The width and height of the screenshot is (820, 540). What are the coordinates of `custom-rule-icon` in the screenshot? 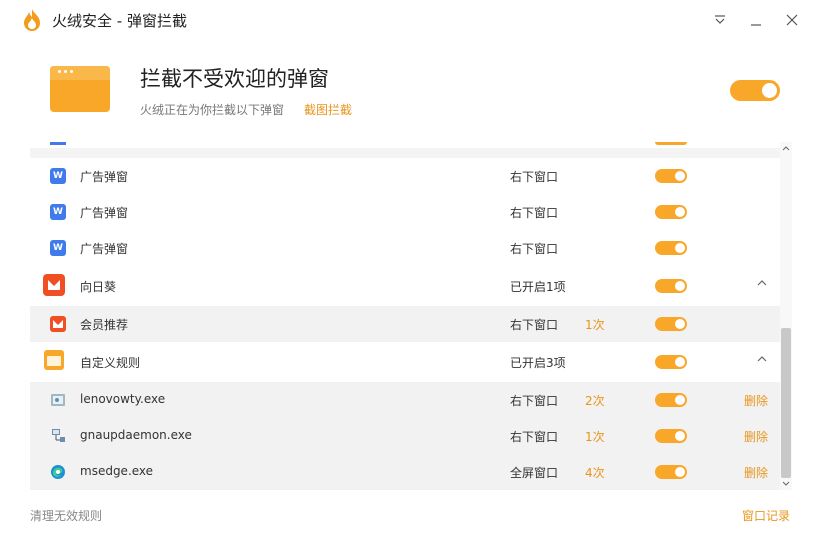 It's located at (54, 360).